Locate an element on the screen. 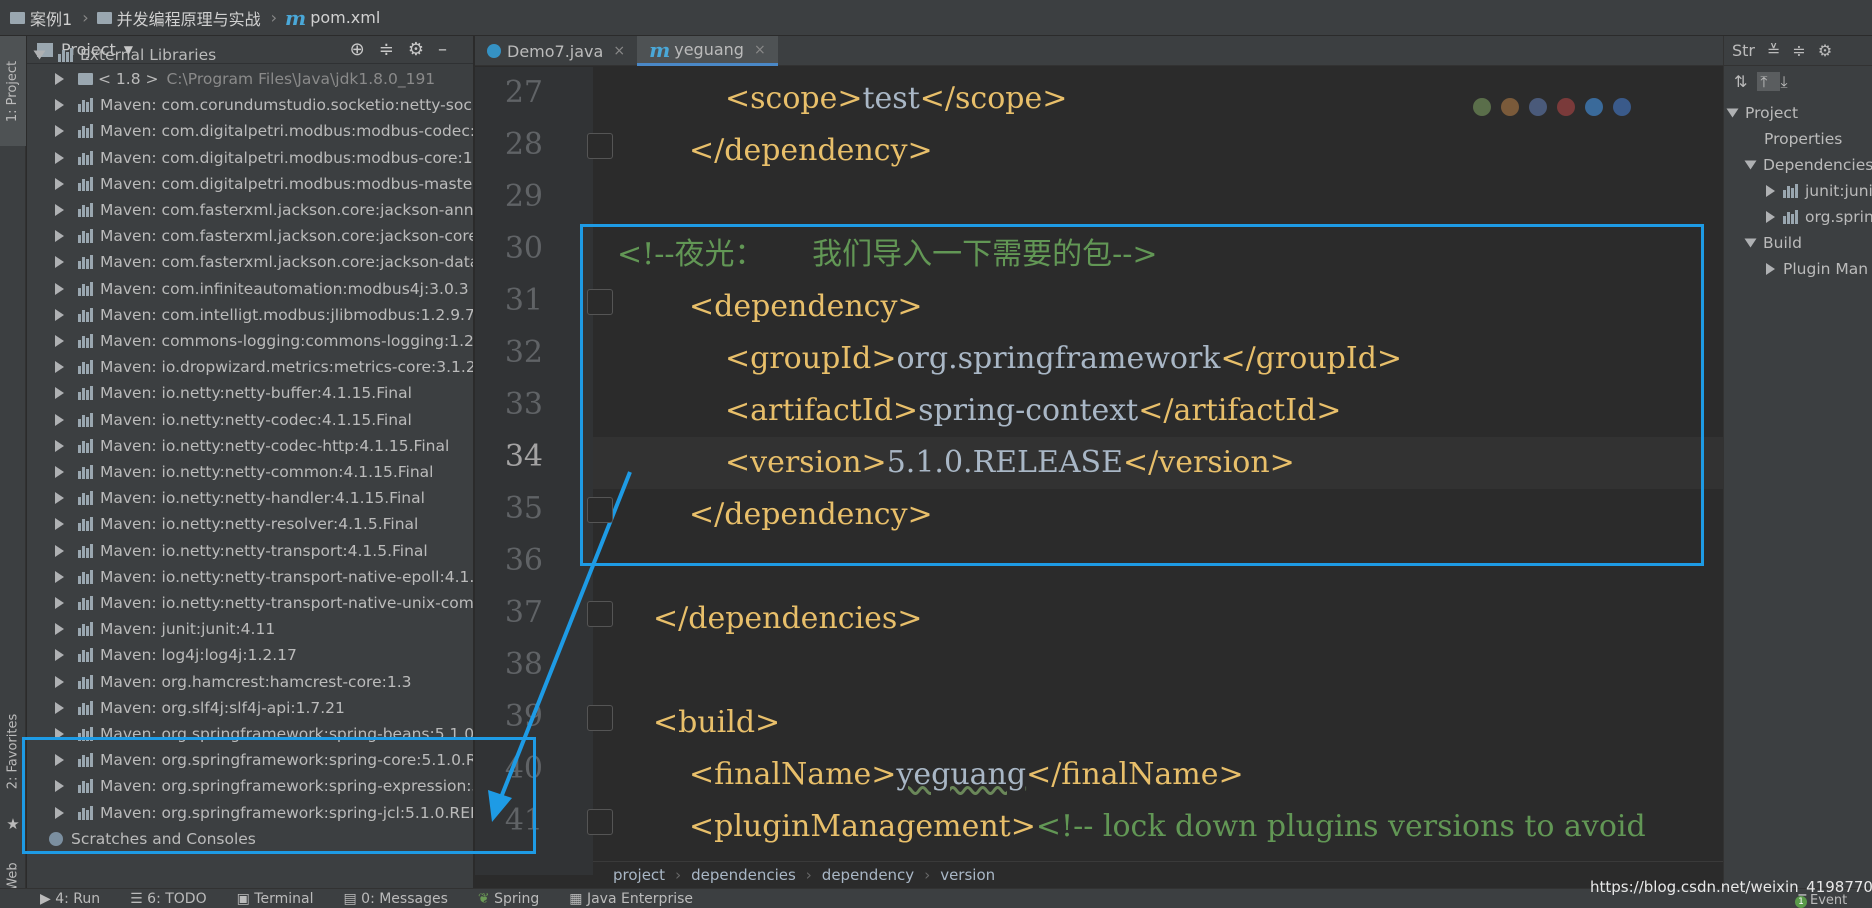 The image size is (1872, 908). expand-icon: ≚ is located at coordinates (1779, 50).